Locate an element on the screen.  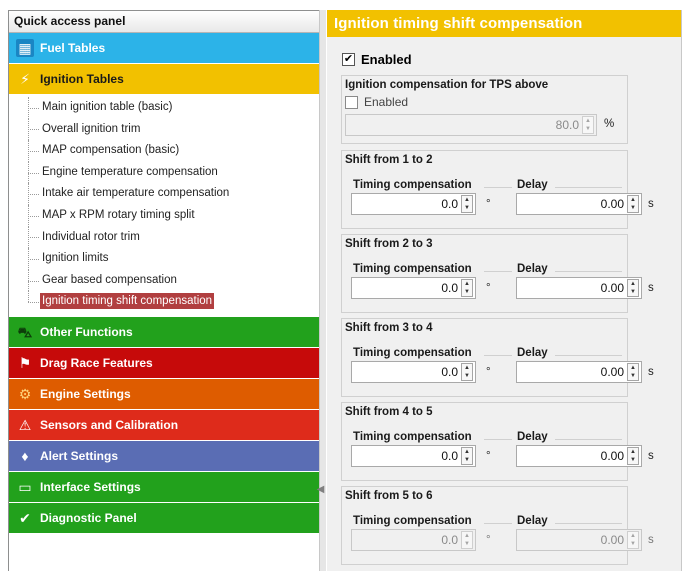
category-sensors-and-calibration: ⚠ Sensors and Calibration is located at coordinates (164, 425).